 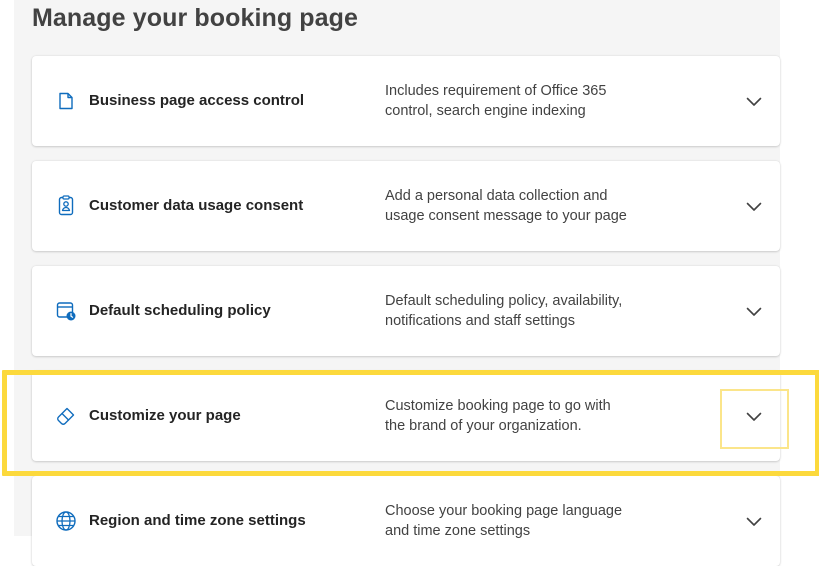 What do you see at coordinates (504, 511) in the screenshot?
I see `card-description-line: Choose your booking page language` at bounding box center [504, 511].